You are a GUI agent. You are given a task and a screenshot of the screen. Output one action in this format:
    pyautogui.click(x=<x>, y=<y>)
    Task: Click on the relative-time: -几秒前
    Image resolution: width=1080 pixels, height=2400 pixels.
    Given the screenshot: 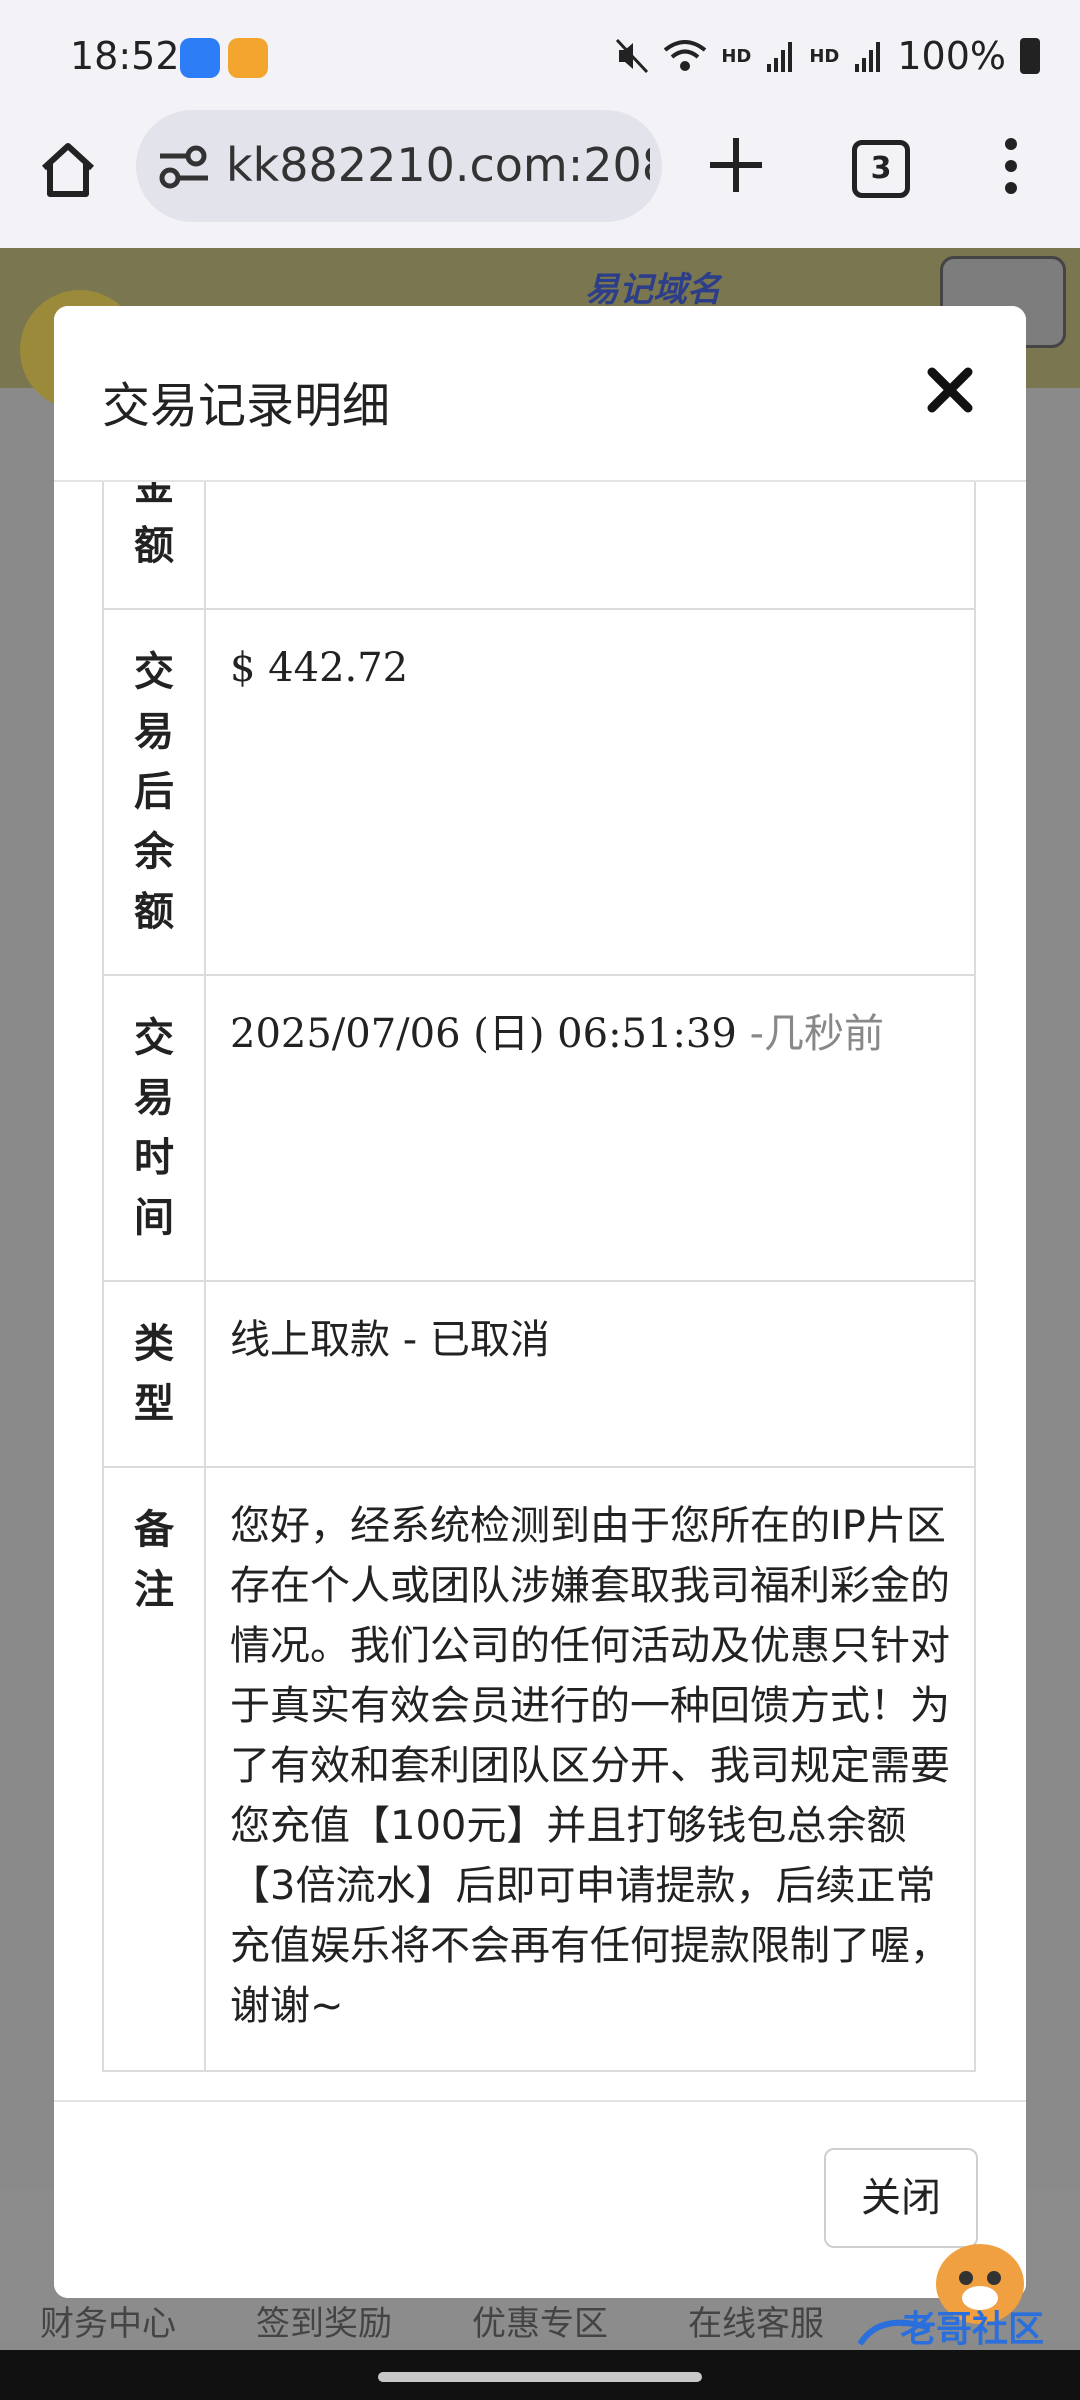 What is the action you would take?
    pyautogui.click(x=816, y=1034)
    